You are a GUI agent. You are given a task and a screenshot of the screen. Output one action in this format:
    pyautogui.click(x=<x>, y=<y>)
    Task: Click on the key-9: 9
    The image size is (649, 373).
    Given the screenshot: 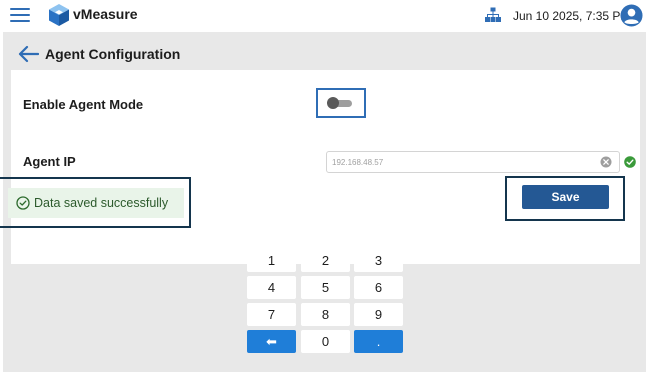 What is the action you would take?
    pyautogui.click(x=378, y=314)
    